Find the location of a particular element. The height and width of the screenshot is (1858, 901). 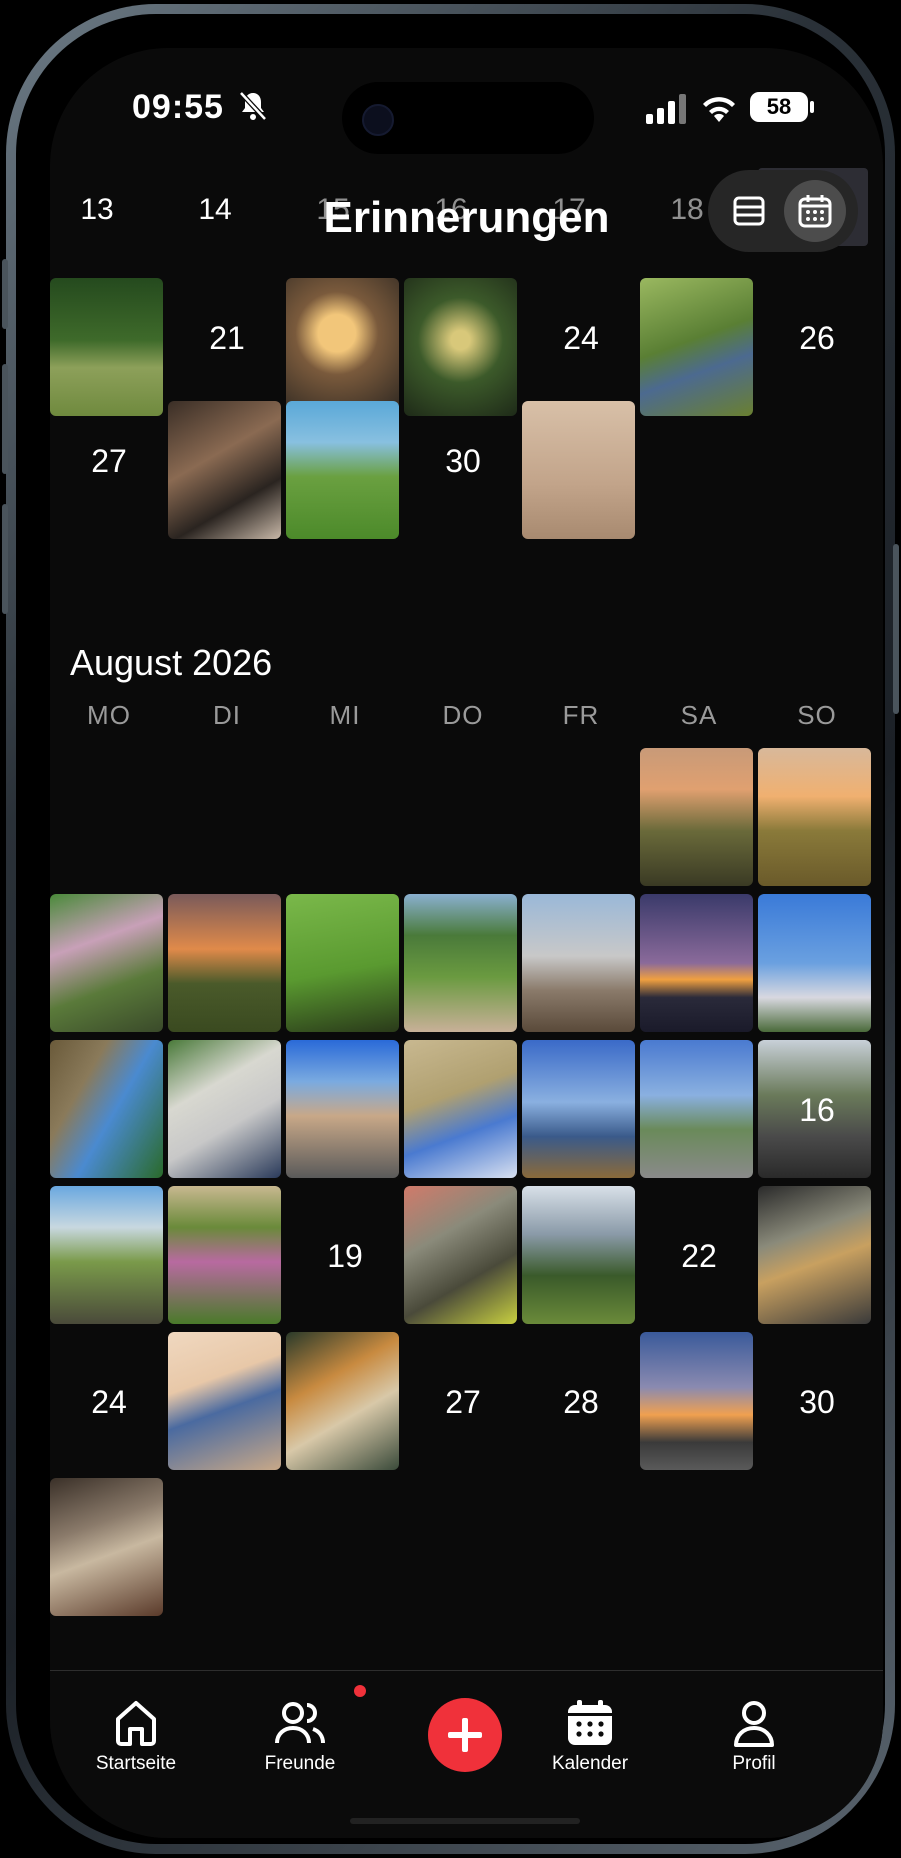

date-label: 26 is located at coordinates (817, 338).